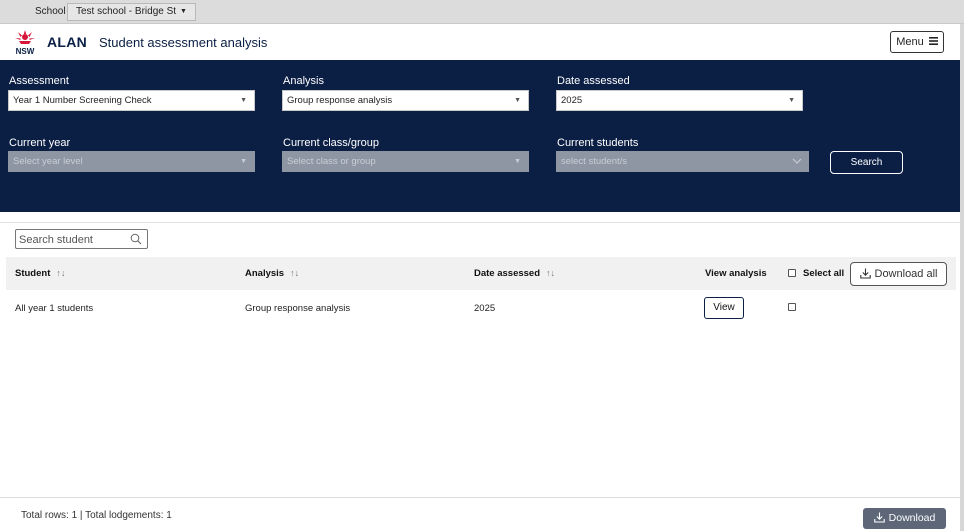 This screenshot has width=964, height=531. Describe the element at coordinates (824, 273) in the screenshot. I see `select-all-label: Select all` at that location.